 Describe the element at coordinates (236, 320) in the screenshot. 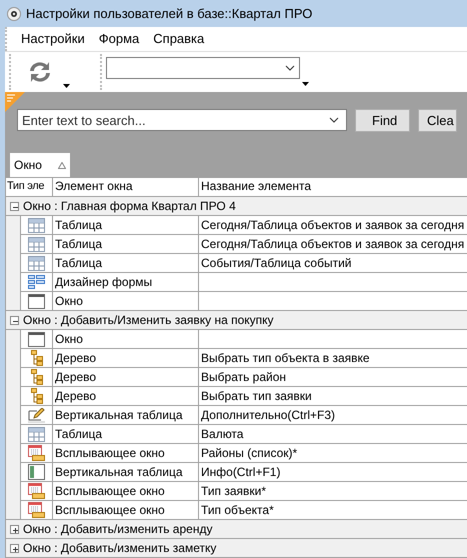

I see `group-row: Окно : Добавить/Изменить заявку на покупку` at that location.